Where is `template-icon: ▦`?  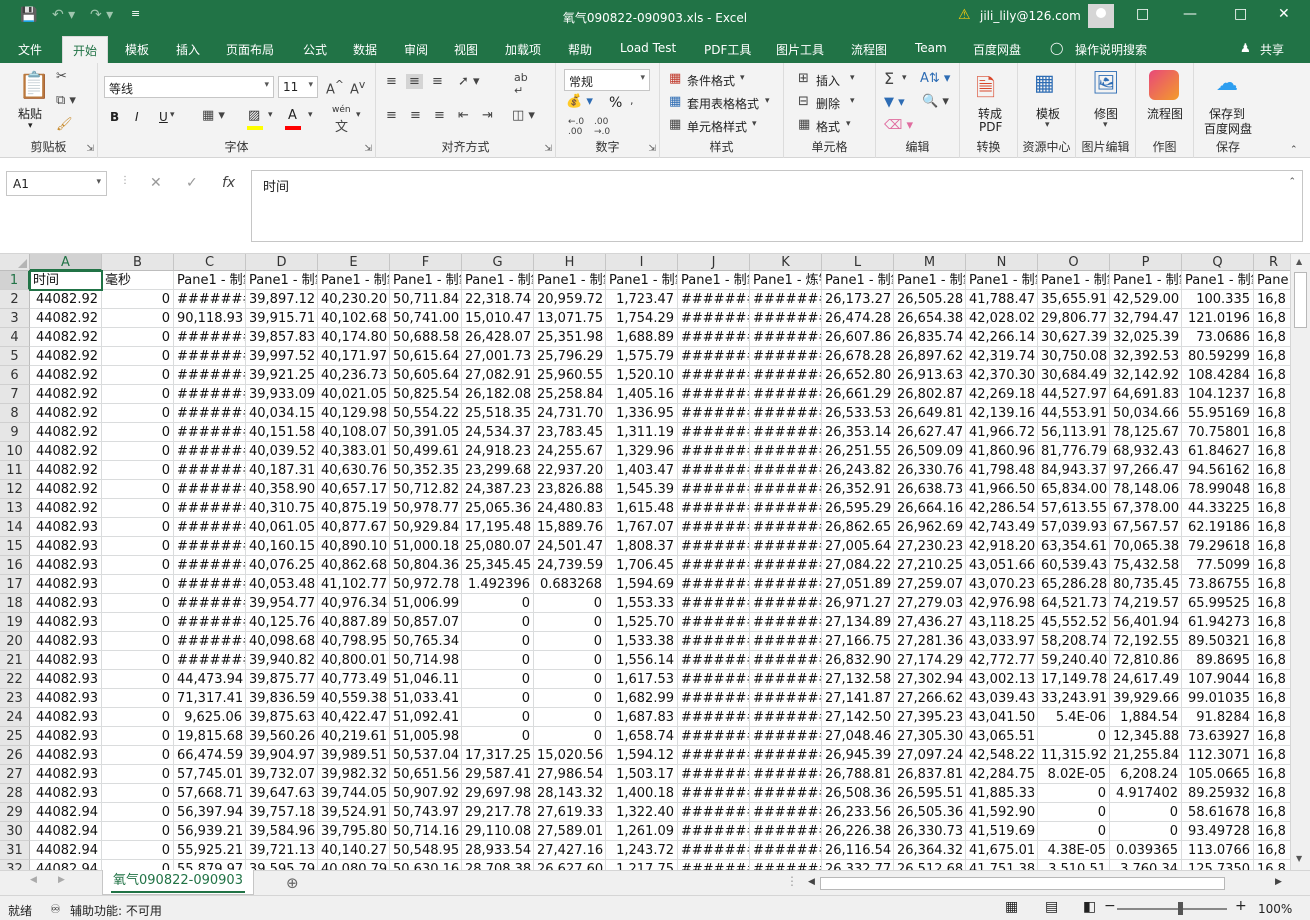
template-icon: ▦ is located at coordinates (1044, 83).